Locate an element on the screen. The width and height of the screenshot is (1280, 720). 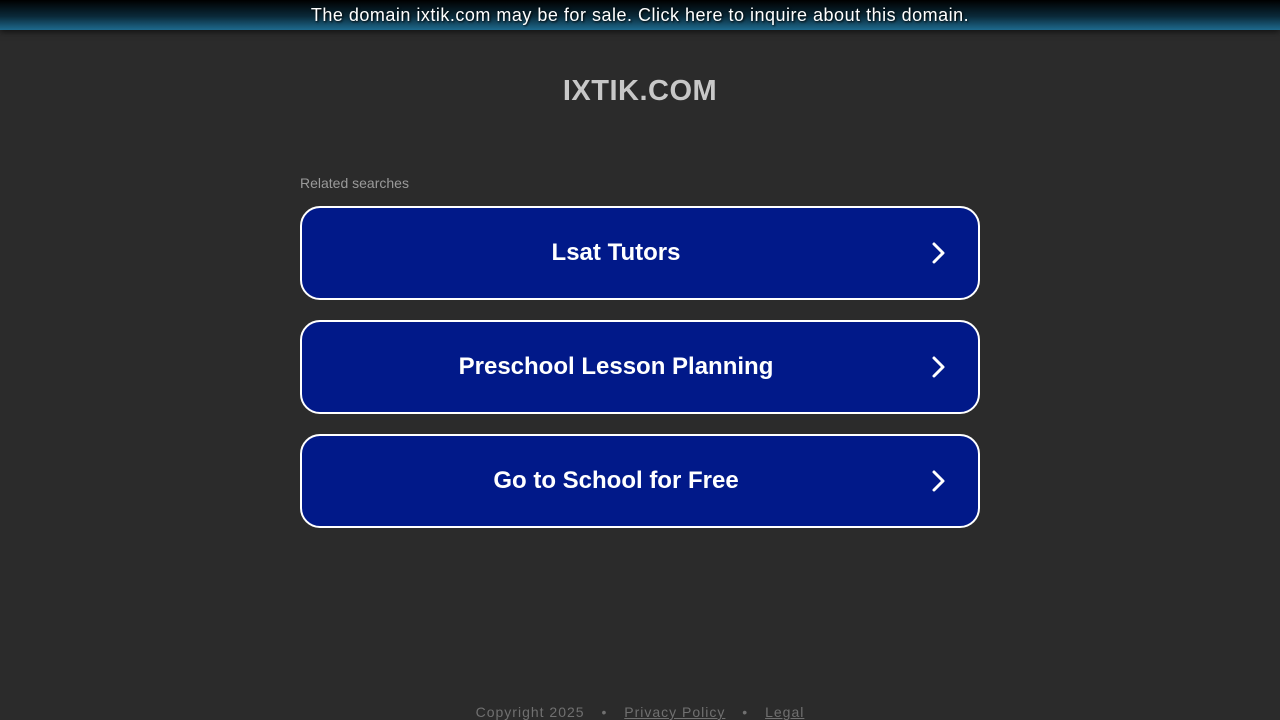
related-search-go-to-school-for-free-button: Go to School for Free is located at coordinates (640, 481).